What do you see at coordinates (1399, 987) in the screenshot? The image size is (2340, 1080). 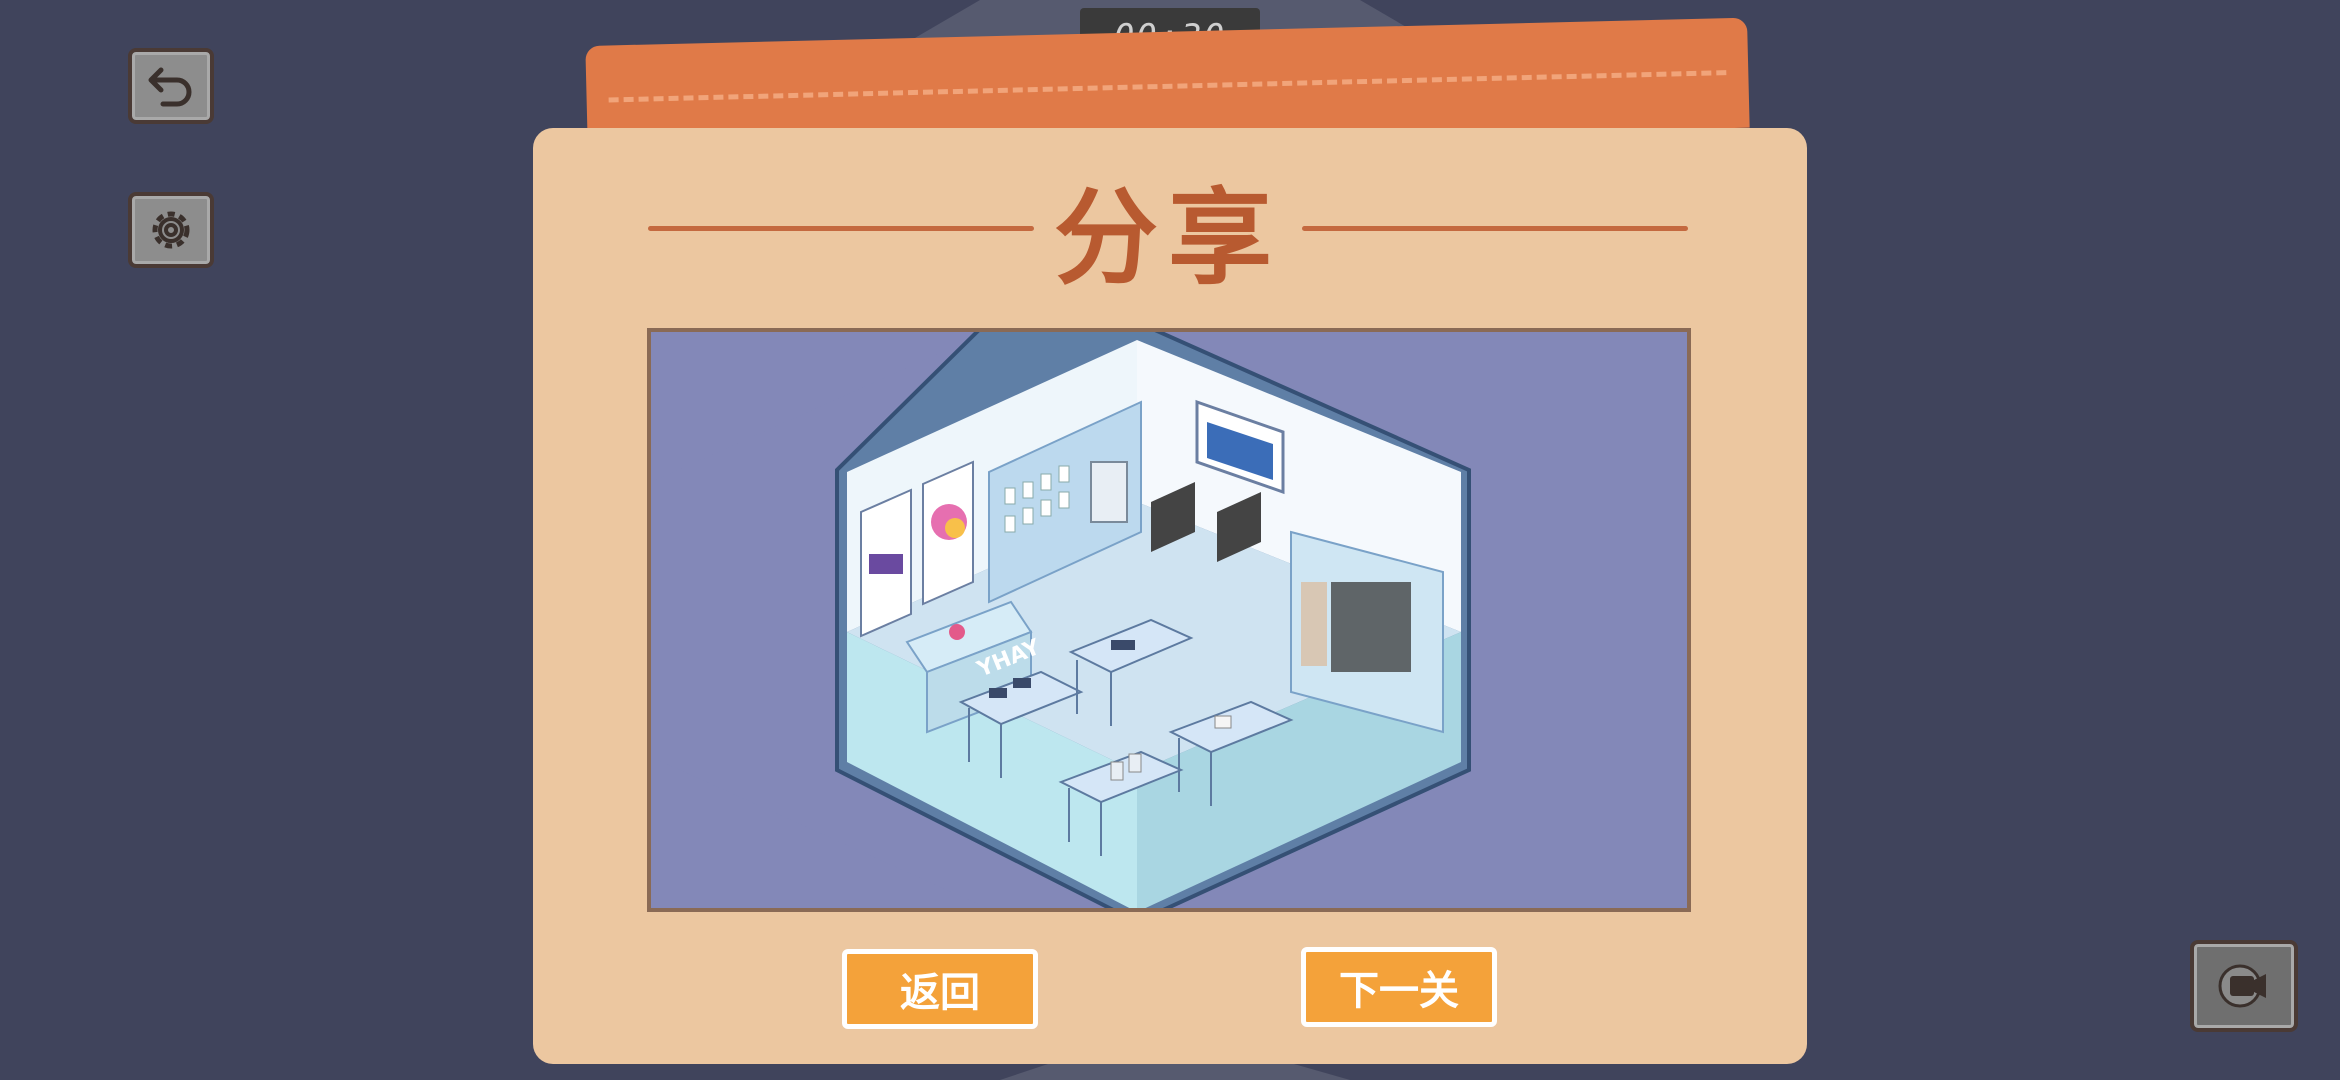 I see `next-level-button: 下一关` at bounding box center [1399, 987].